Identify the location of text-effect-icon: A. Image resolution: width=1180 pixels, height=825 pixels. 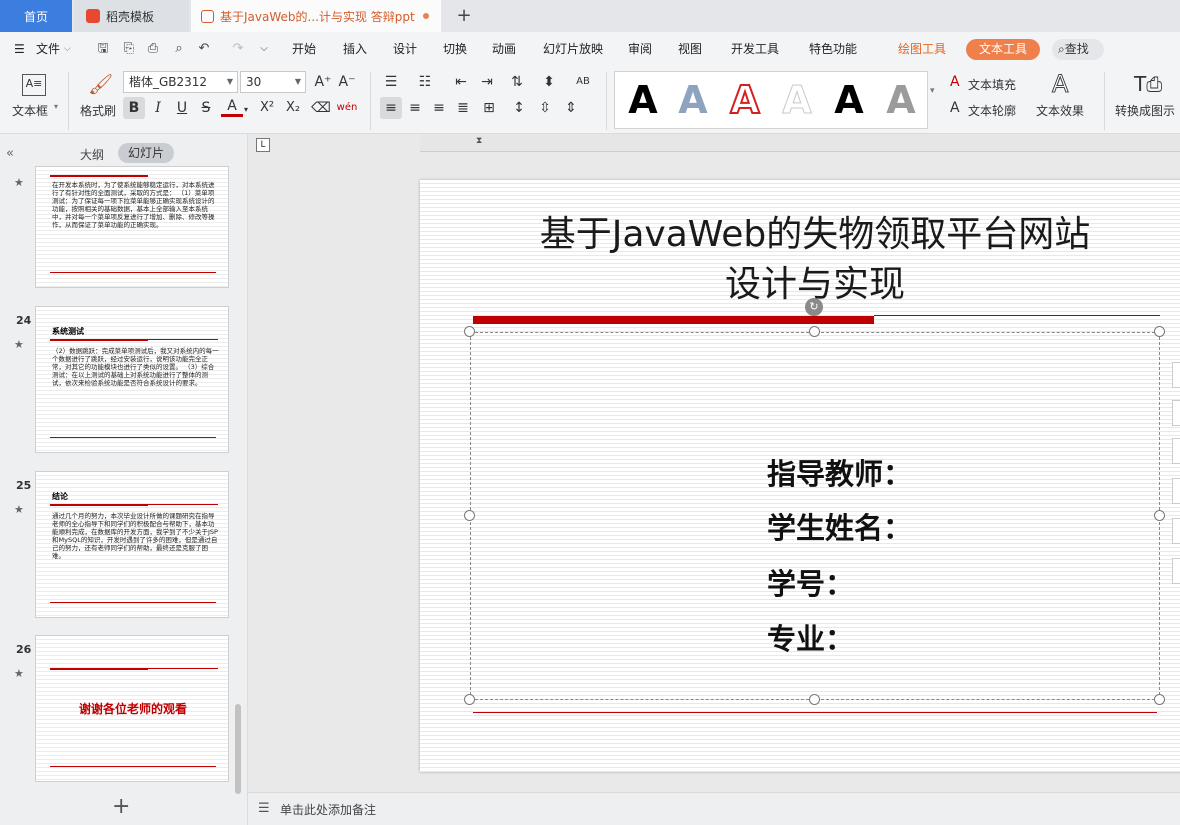
(1059, 84).